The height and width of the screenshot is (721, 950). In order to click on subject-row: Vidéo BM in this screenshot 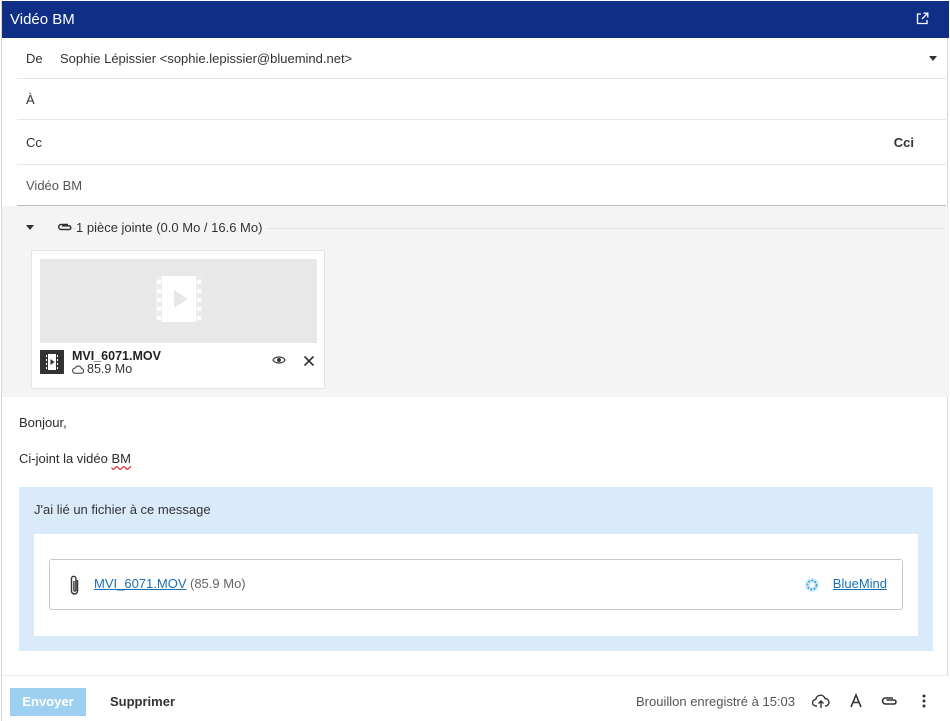, I will do `click(481, 185)`.